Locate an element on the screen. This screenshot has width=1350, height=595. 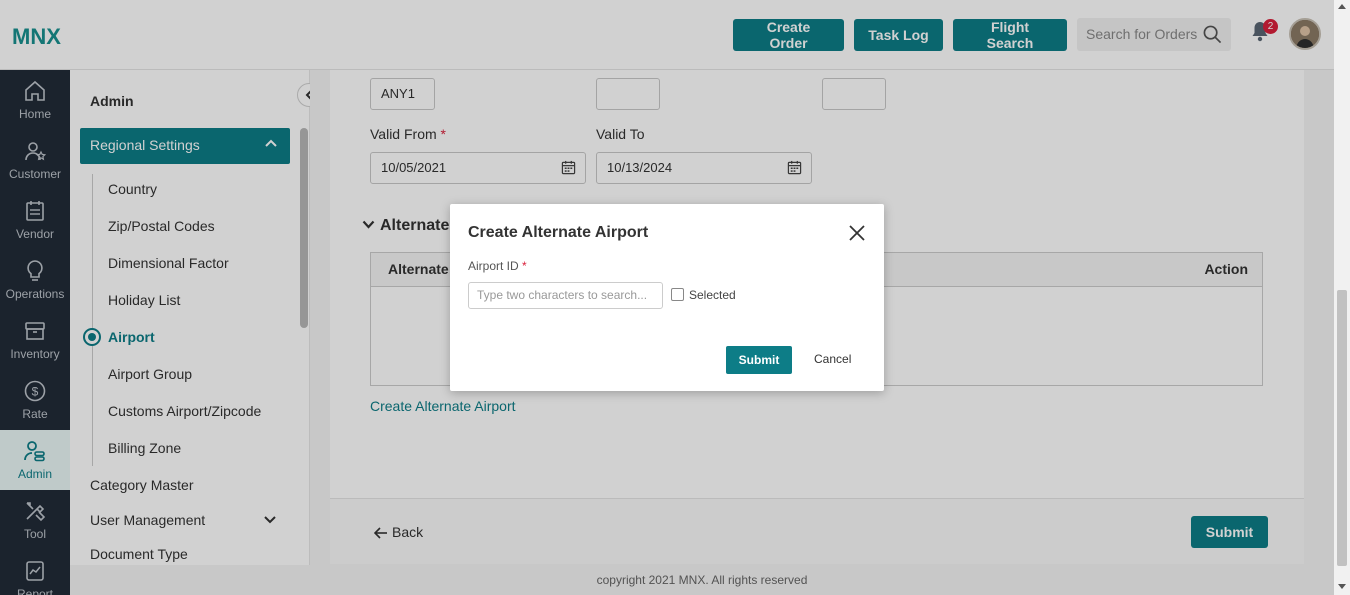
page-scrollbar is located at coordinates (1342, 297).